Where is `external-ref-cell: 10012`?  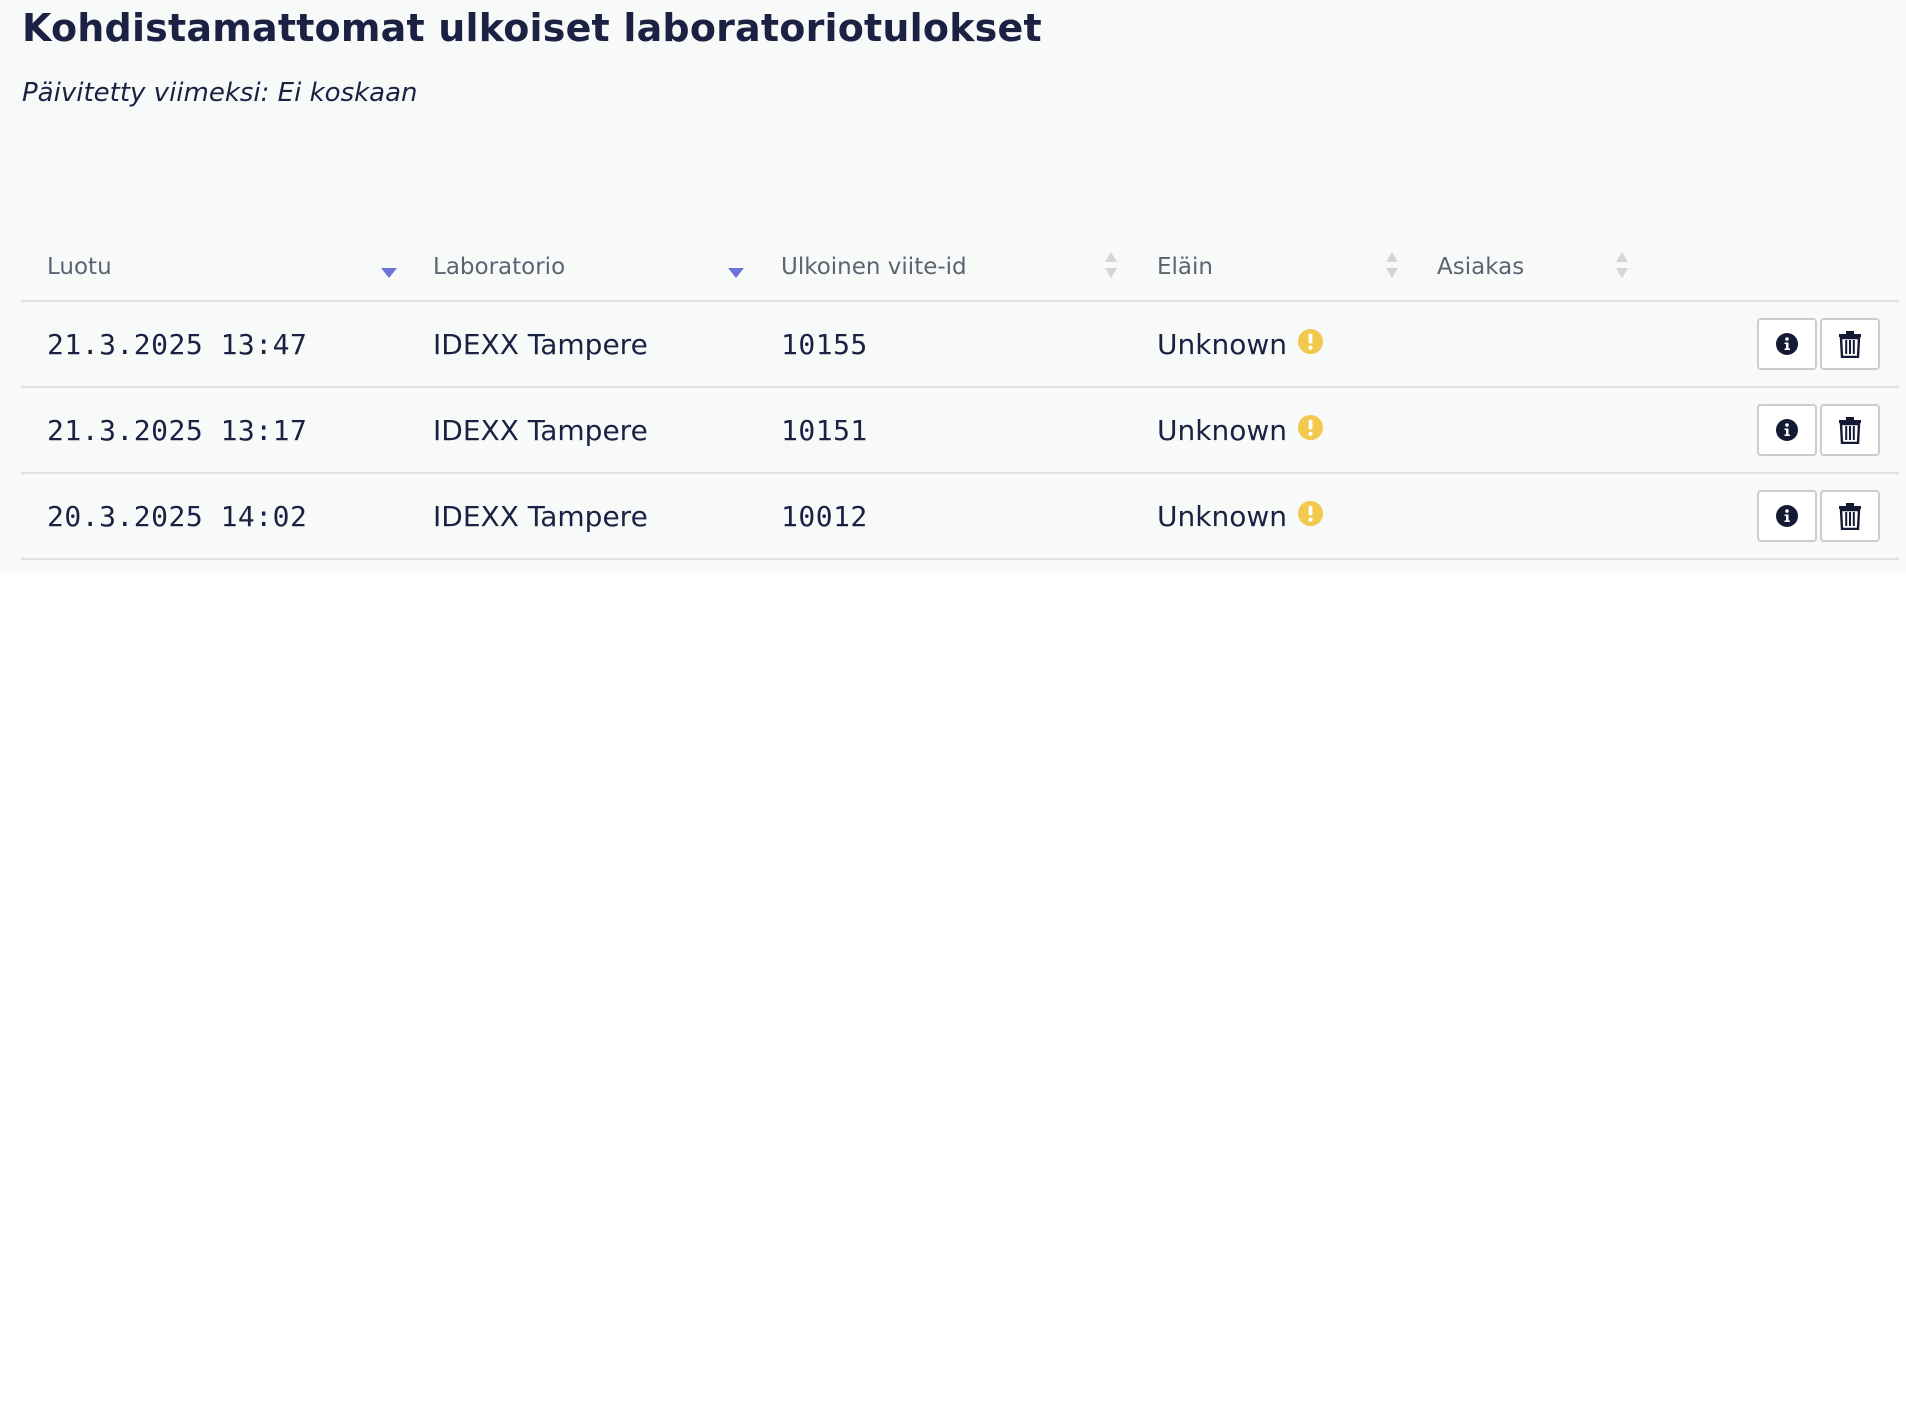
external-ref-cell: 10012 is located at coordinates (824, 516).